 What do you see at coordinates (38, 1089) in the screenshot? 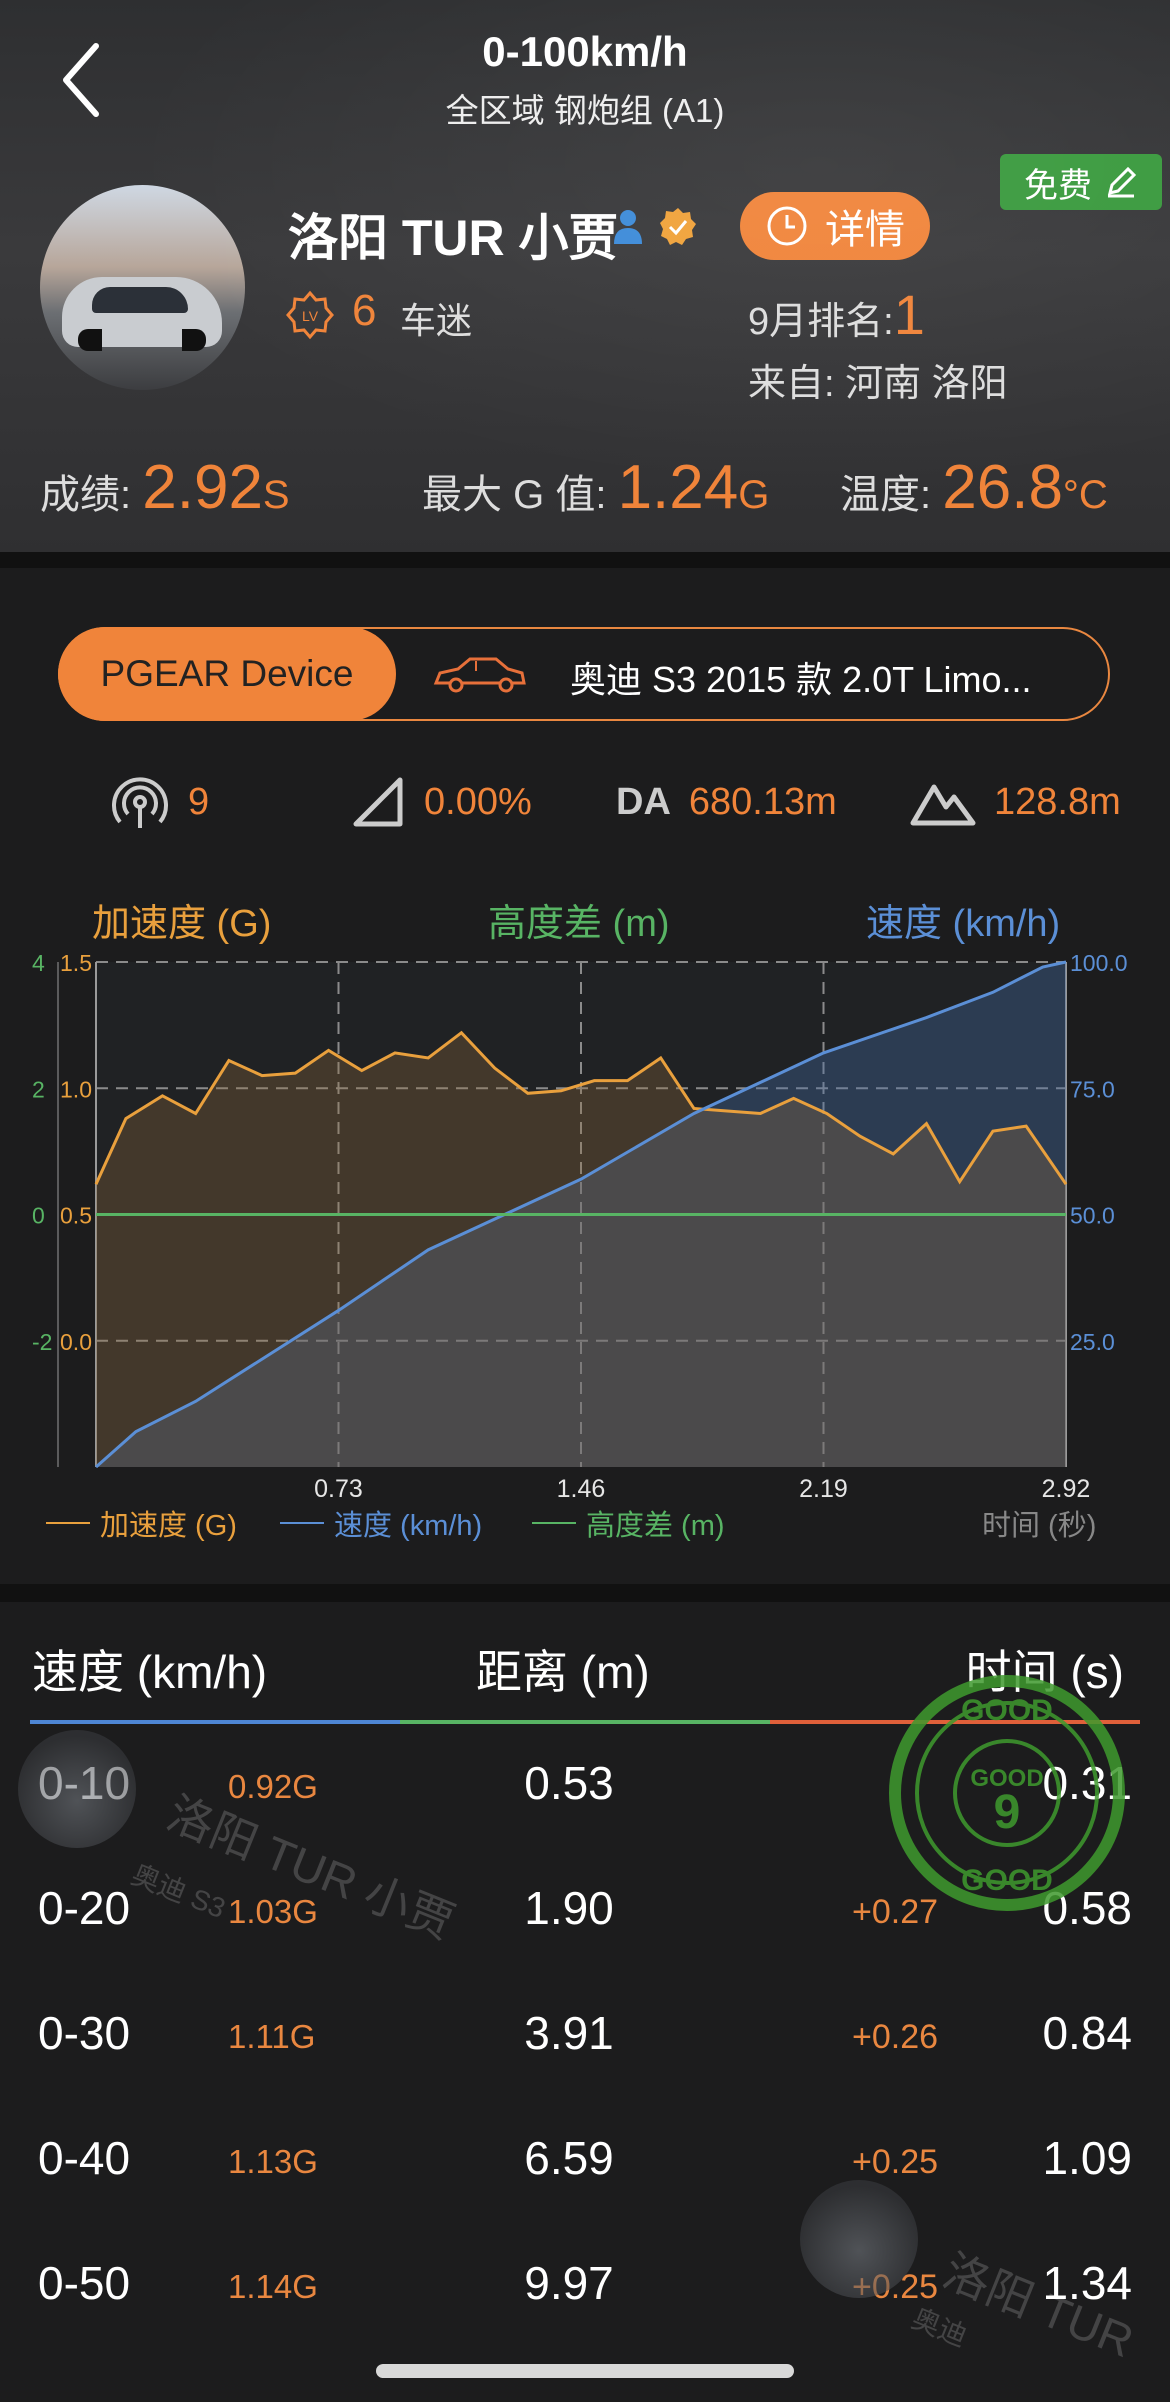
I see `y-tick-label-altitude: 2` at bounding box center [38, 1089].